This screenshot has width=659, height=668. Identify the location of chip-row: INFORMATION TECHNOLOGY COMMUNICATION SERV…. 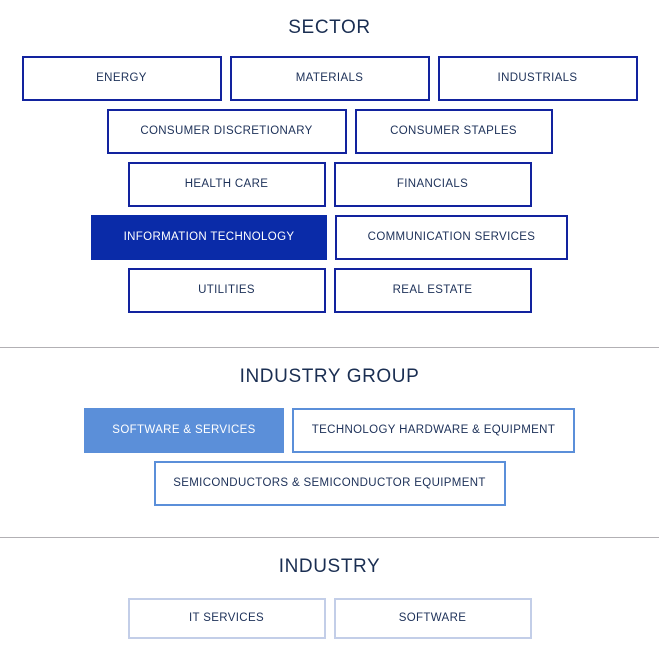
(329, 237).